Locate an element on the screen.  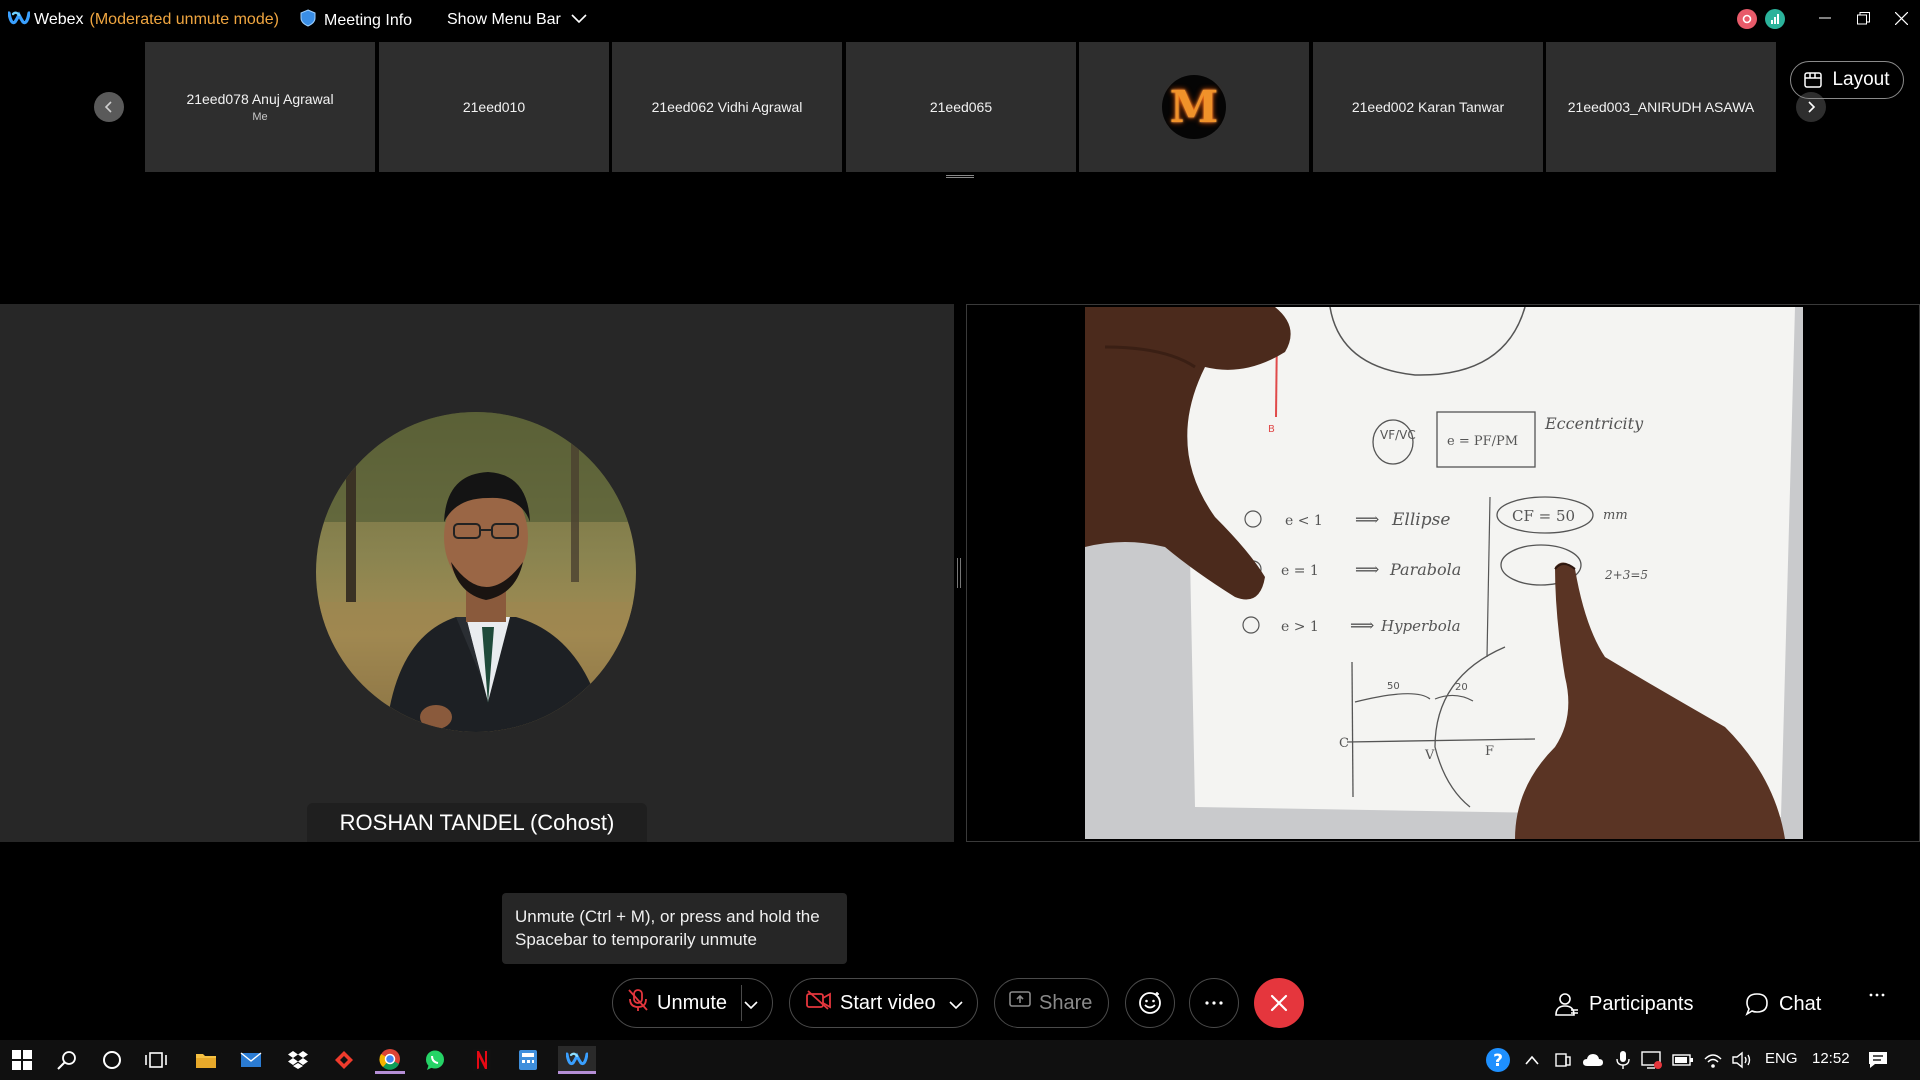
participant-thumbnail: 21eed010 is located at coordinates (494, 107).